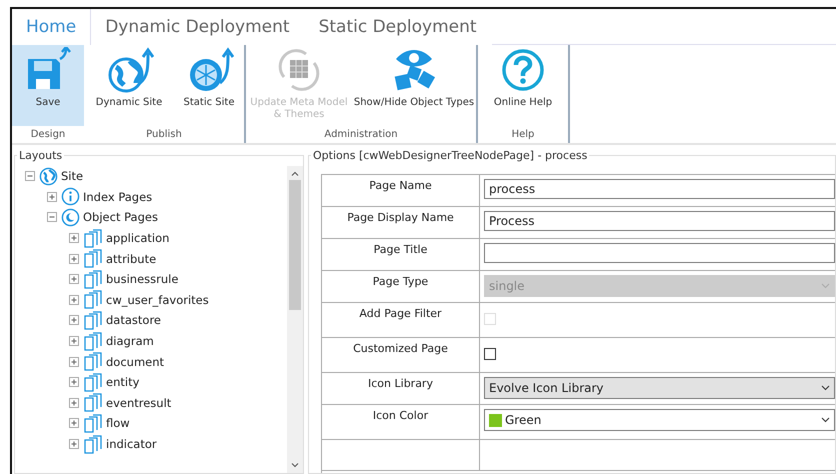 This screenshot has width=836, height=474. What do you see at coordinates (401, 222) in the screenshot?
I see `option-label: Page Display Name` at bounding box center [401, 222].